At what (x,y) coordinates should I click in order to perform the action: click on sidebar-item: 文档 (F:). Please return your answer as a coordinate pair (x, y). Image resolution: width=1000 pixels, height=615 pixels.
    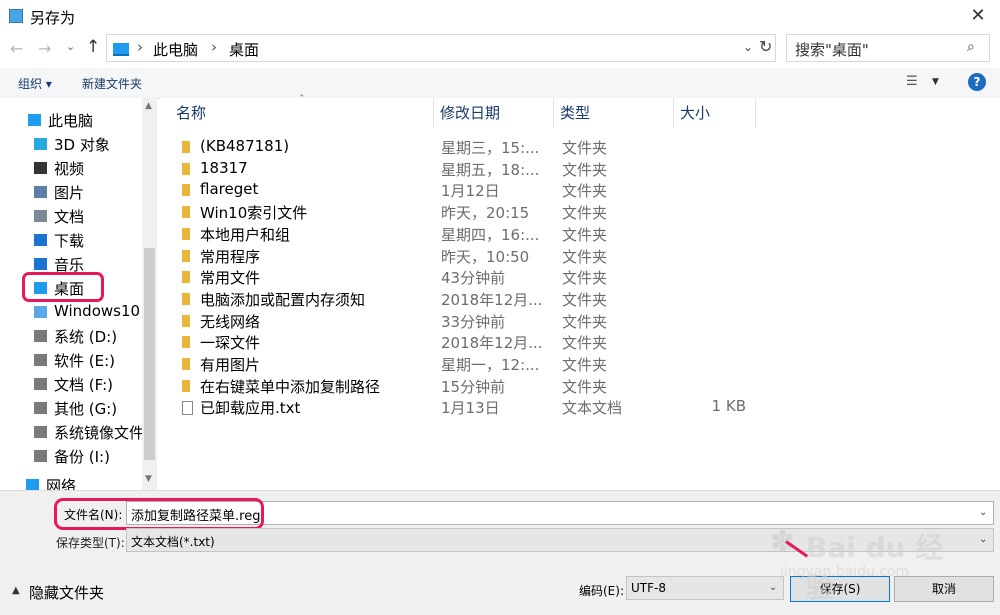
    Looking at the image, I should click on (71, 384).